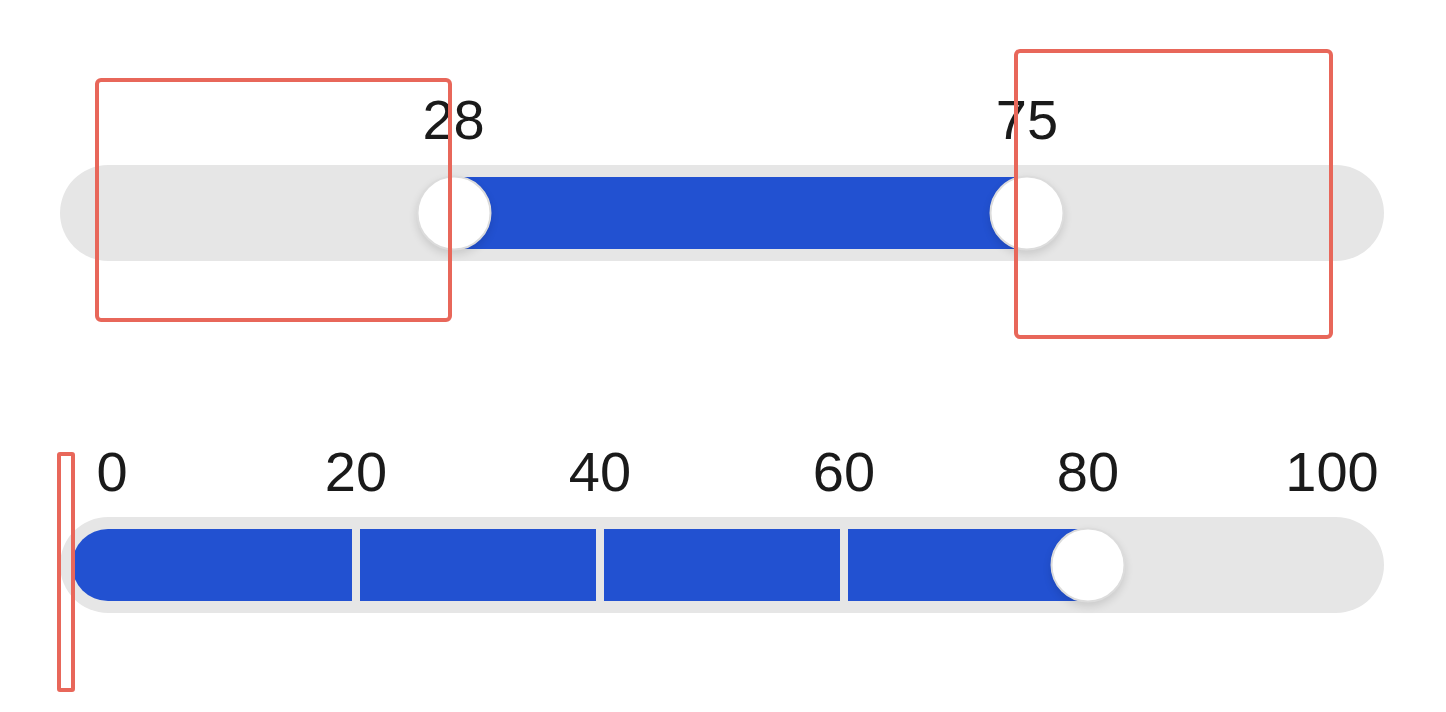  What do you see at coordinates (1088, 472) in the screenshot?
I see `tick-label: 80` at bounding box center [1088, 472].